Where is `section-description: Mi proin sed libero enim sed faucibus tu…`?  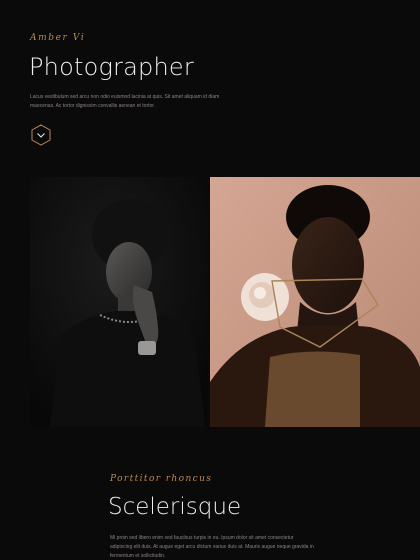 section-description: Mi proin sed libero enim sed faucibus tu… is located at coordinates (212, 547).